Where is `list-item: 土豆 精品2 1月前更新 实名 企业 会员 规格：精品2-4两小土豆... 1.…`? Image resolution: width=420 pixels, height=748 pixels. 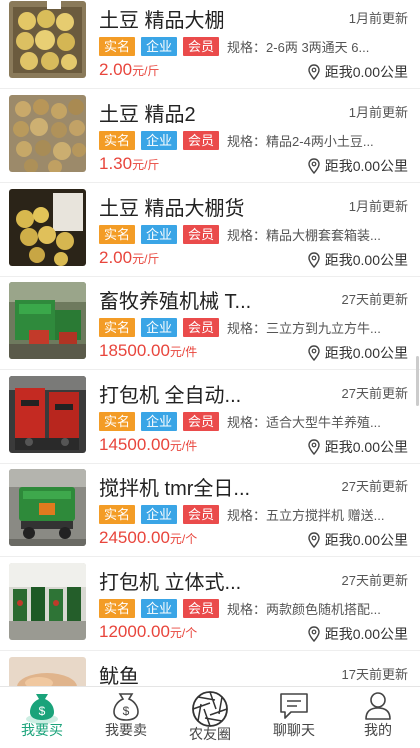
list-item: 土豆 精品2 1月前更新 实名 企业 会员 规格：精品2-4两小土豆... 1.… is located at coordinates (210, 136).